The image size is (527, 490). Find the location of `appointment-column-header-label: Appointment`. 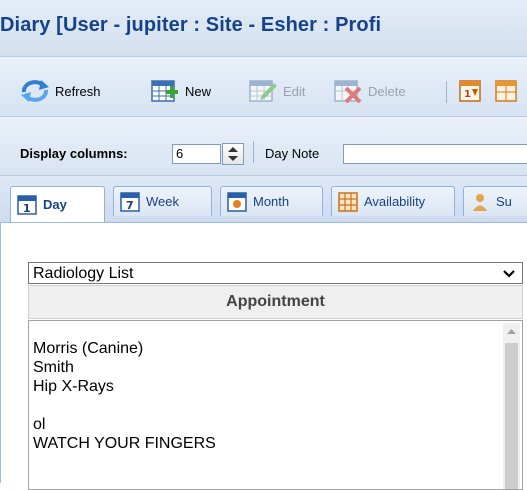

appointment-column-header-label: Appointment is located at coordinates (275, 301).